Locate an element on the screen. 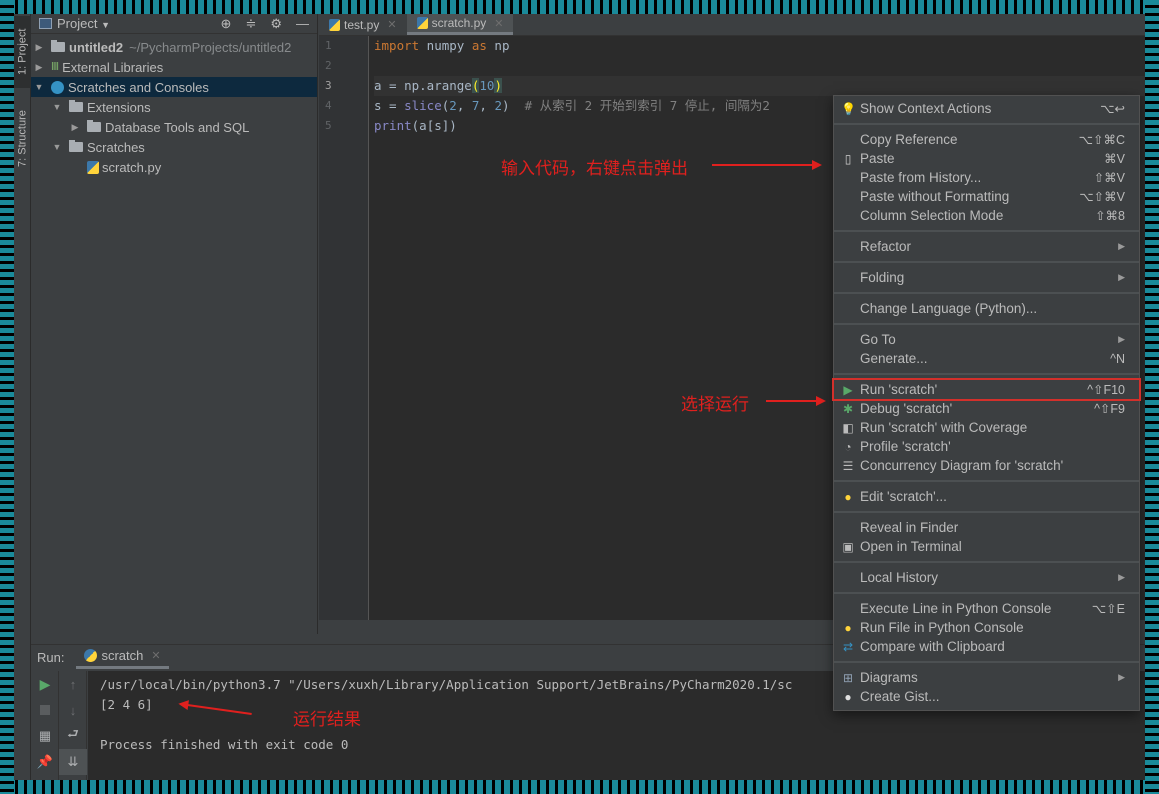  tab-label: scratch.py is located at coordinates (459, 23).